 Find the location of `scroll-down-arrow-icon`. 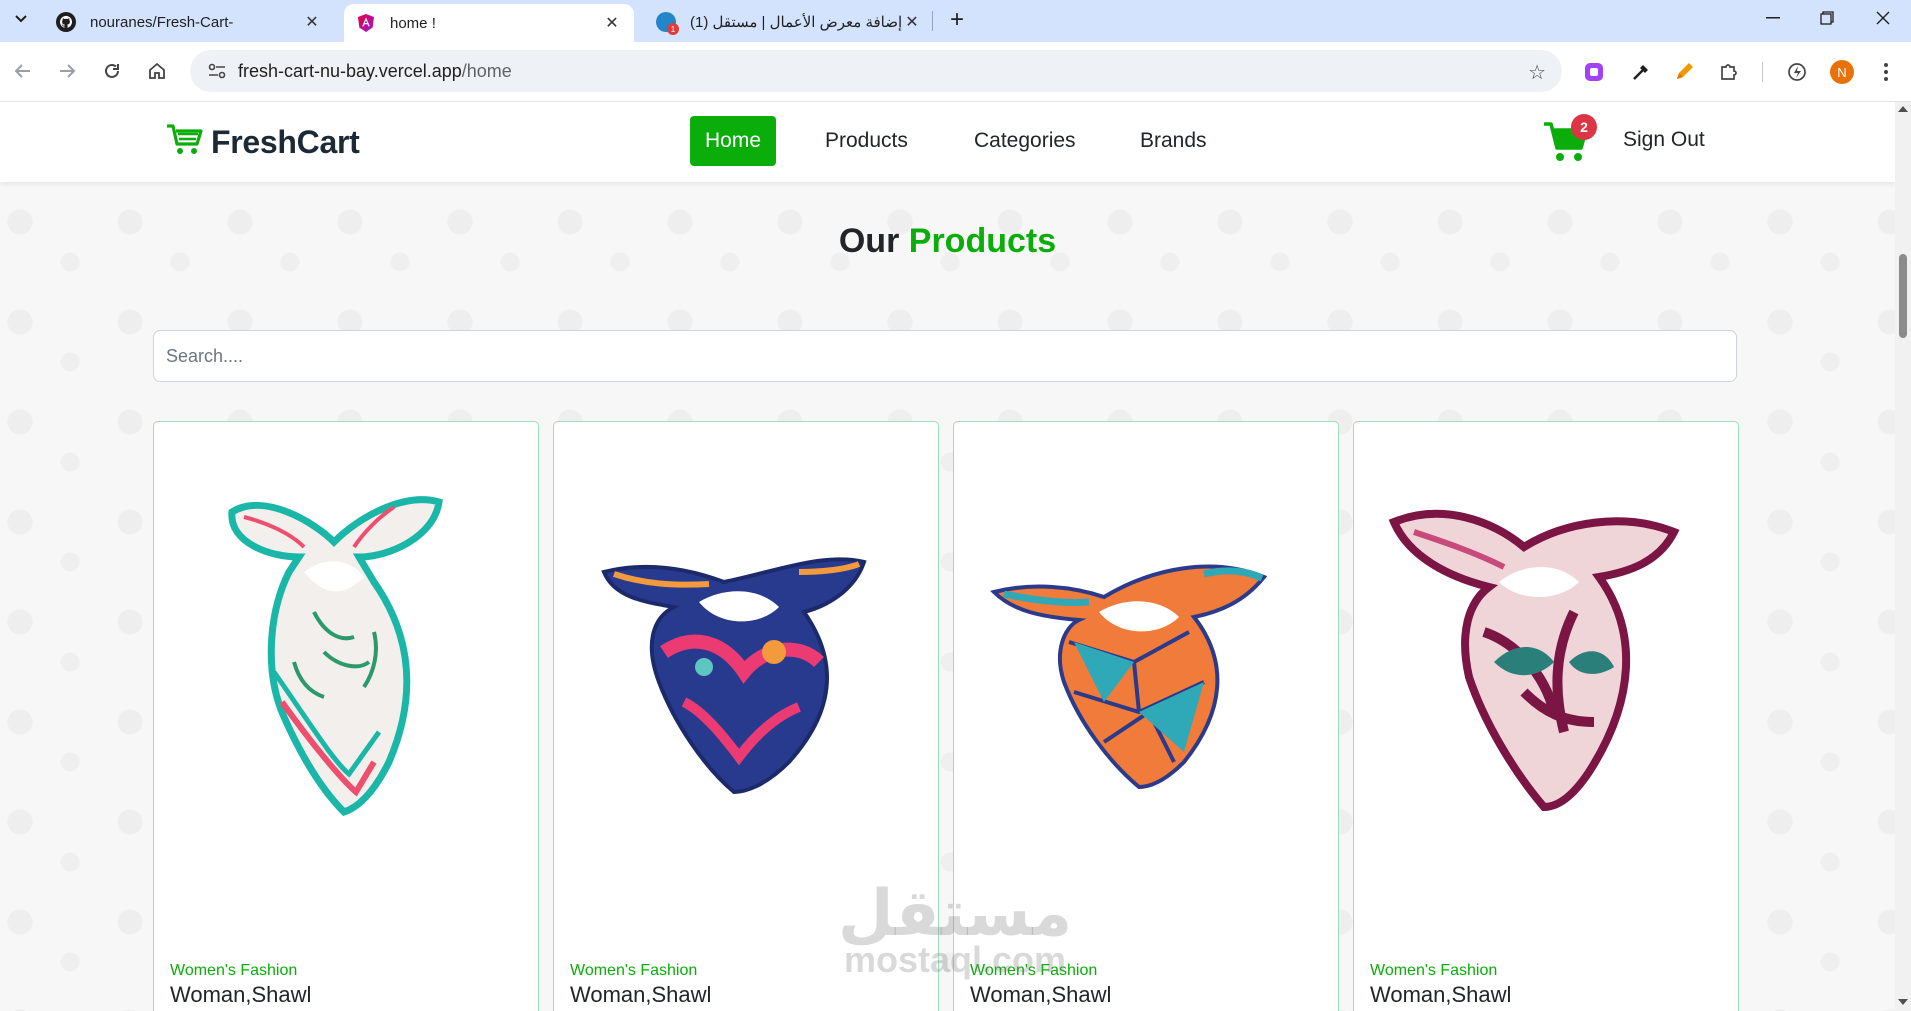

scroll-down-arrow-icon is located at coordinates (1903, 1002).